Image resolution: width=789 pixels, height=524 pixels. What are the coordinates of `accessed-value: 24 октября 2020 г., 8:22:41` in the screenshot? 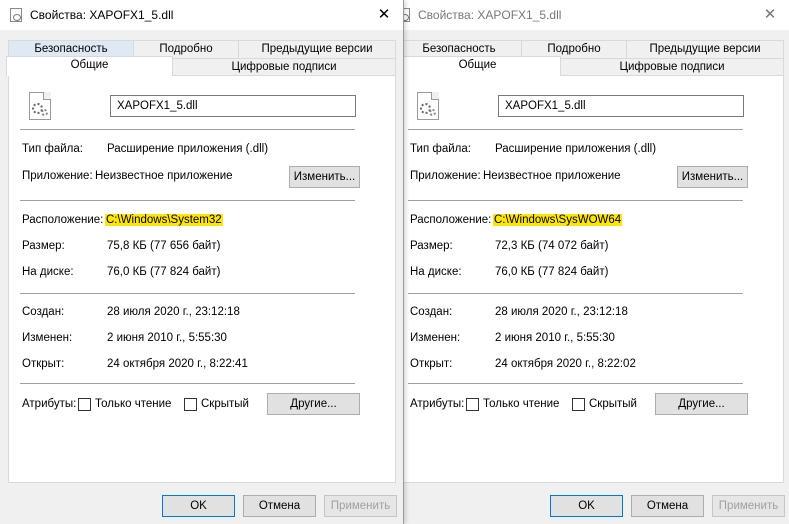 It's located at (177, 364).